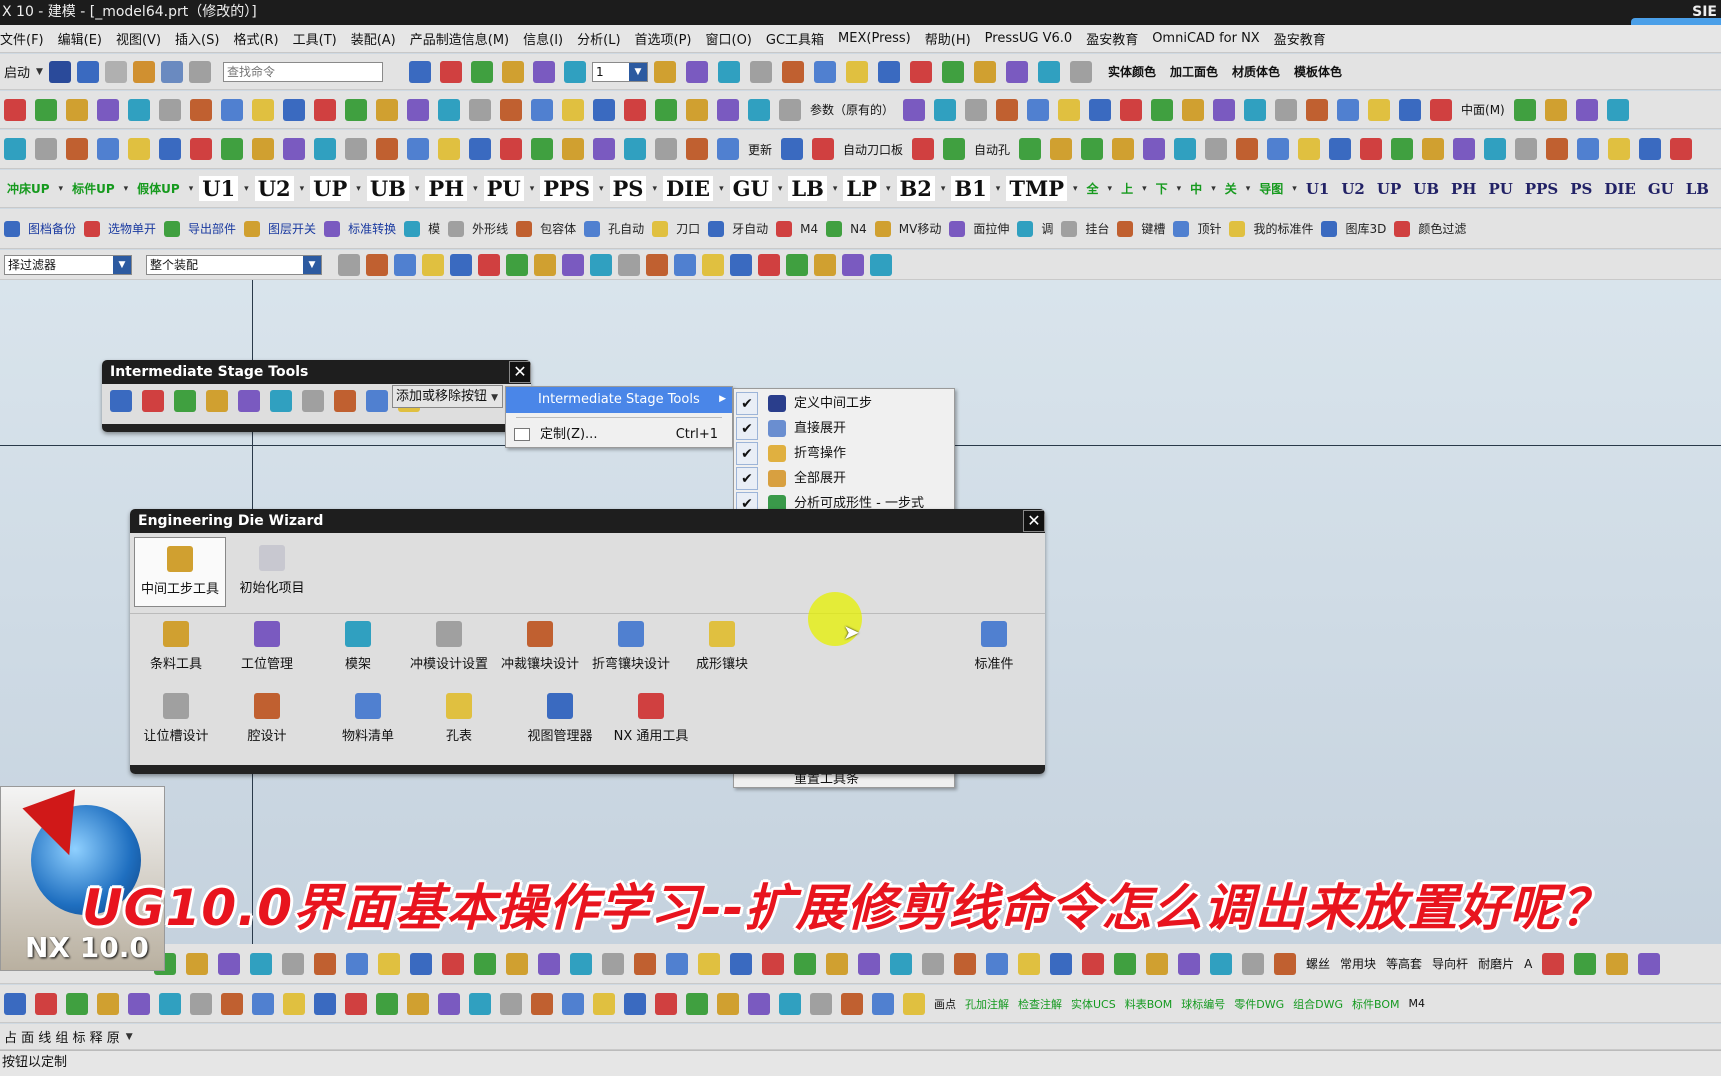 The image size is (1721, 1076). I want to click on menu-4: 格式(R), so click(255, 38).